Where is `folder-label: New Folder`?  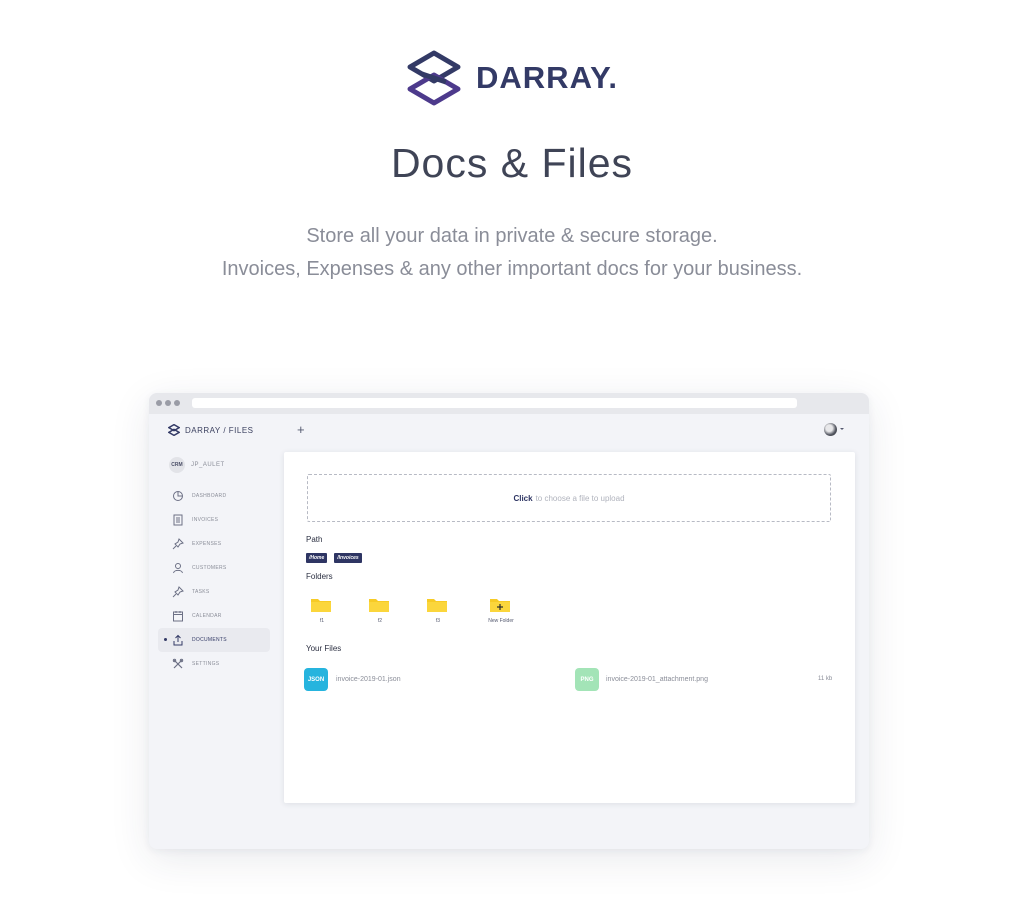 folder-label: New Folder is located at coordinates (501, 621).